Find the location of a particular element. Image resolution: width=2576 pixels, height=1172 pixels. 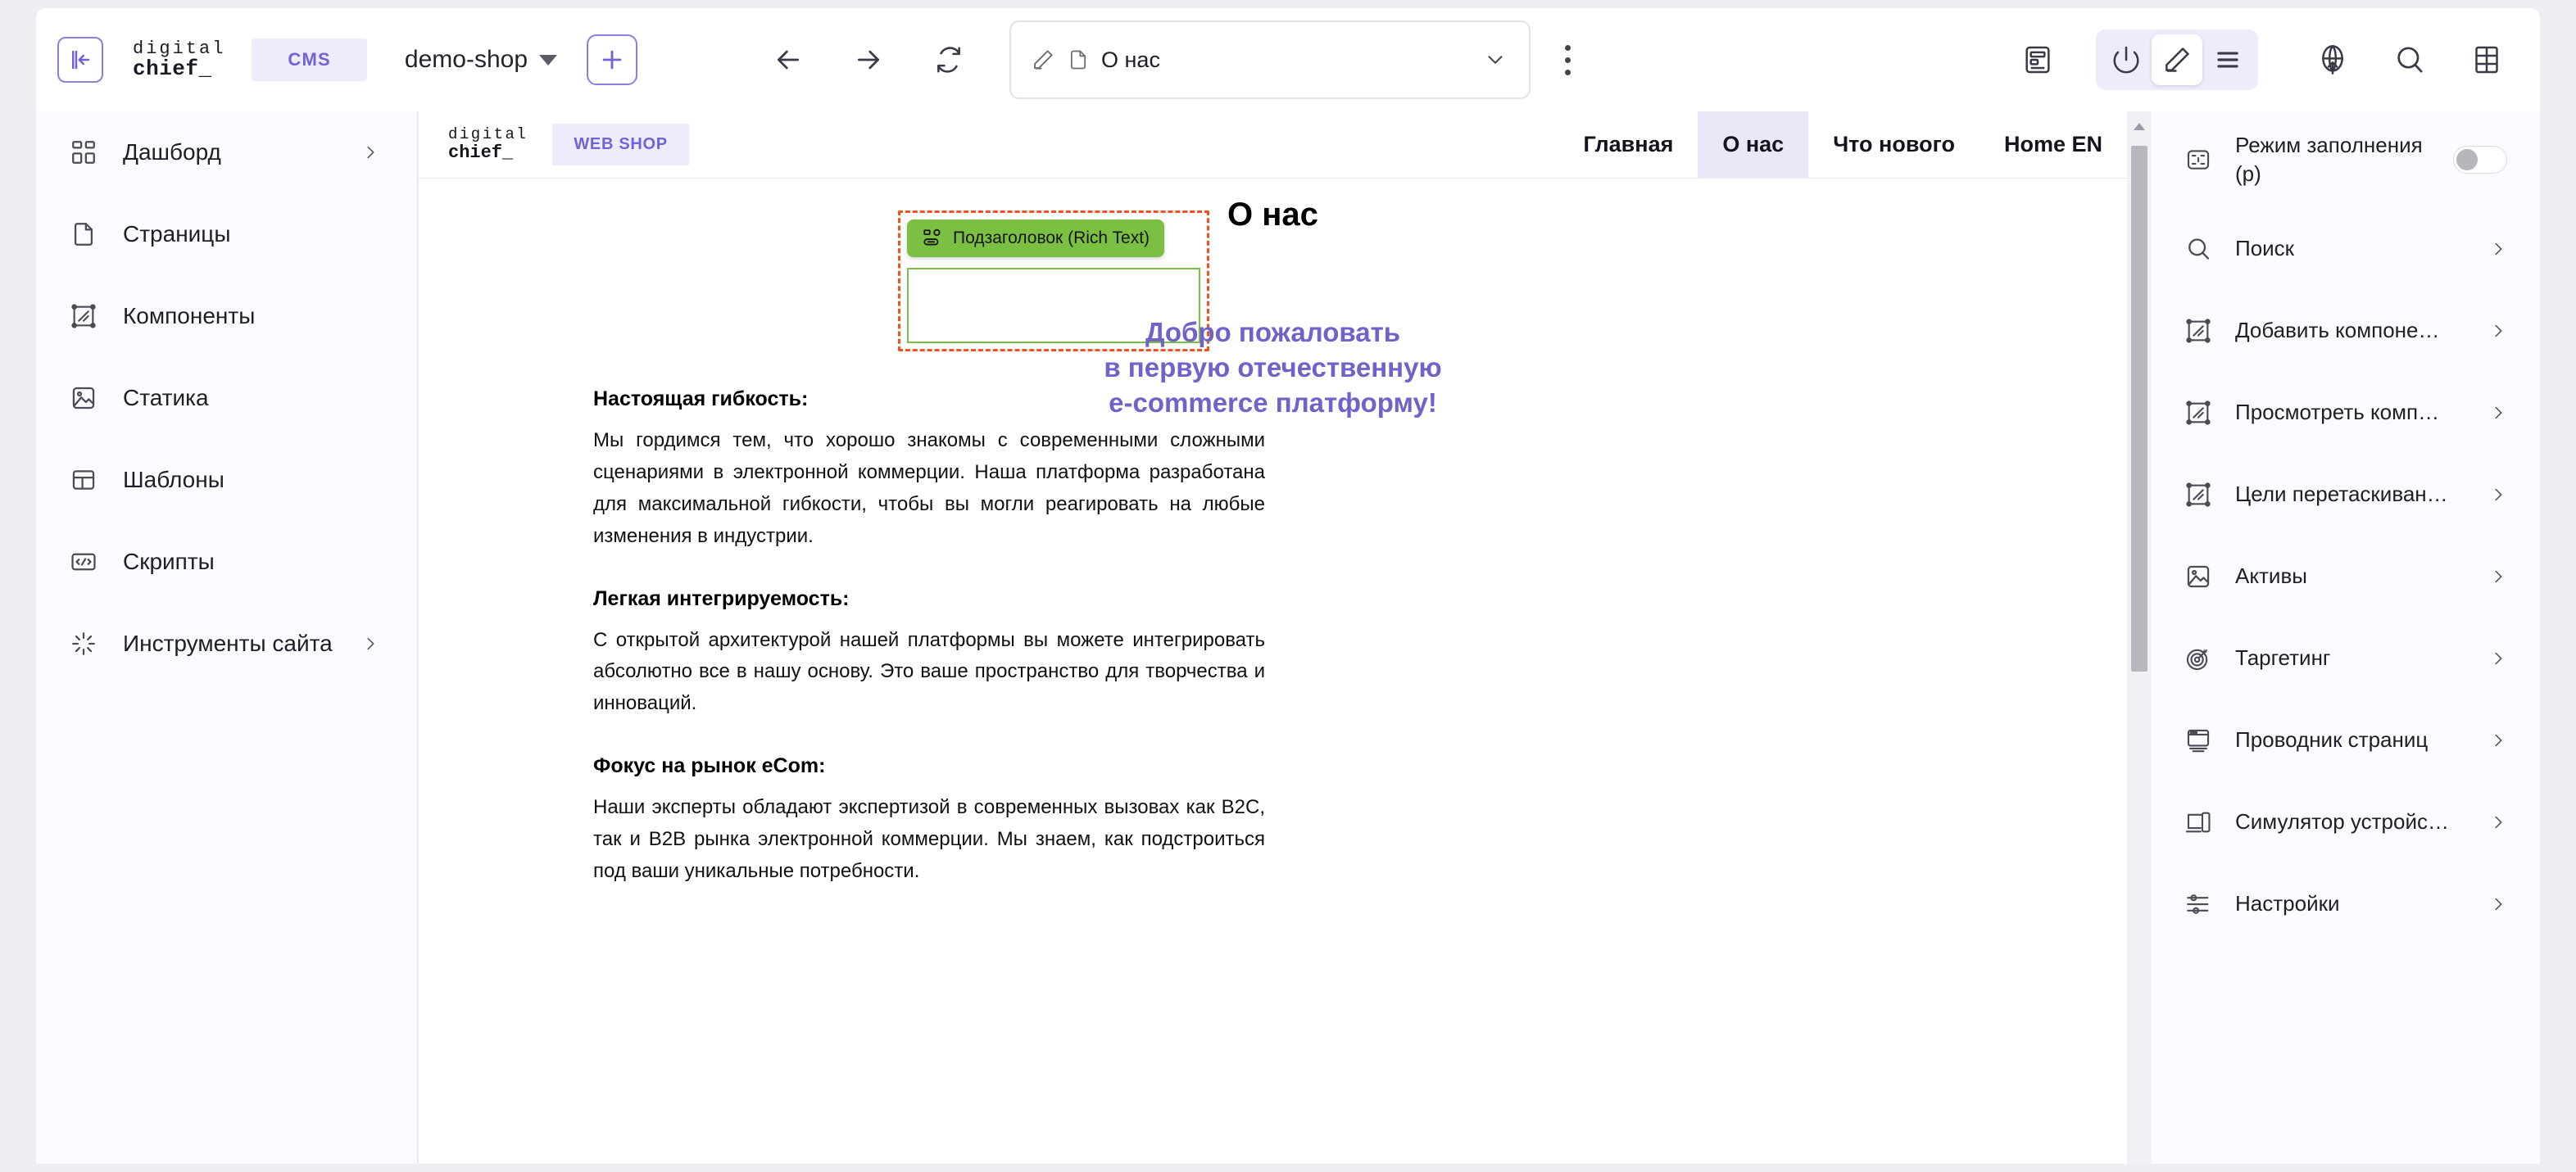

dashboard-icon is located at coordinates (83, 152).